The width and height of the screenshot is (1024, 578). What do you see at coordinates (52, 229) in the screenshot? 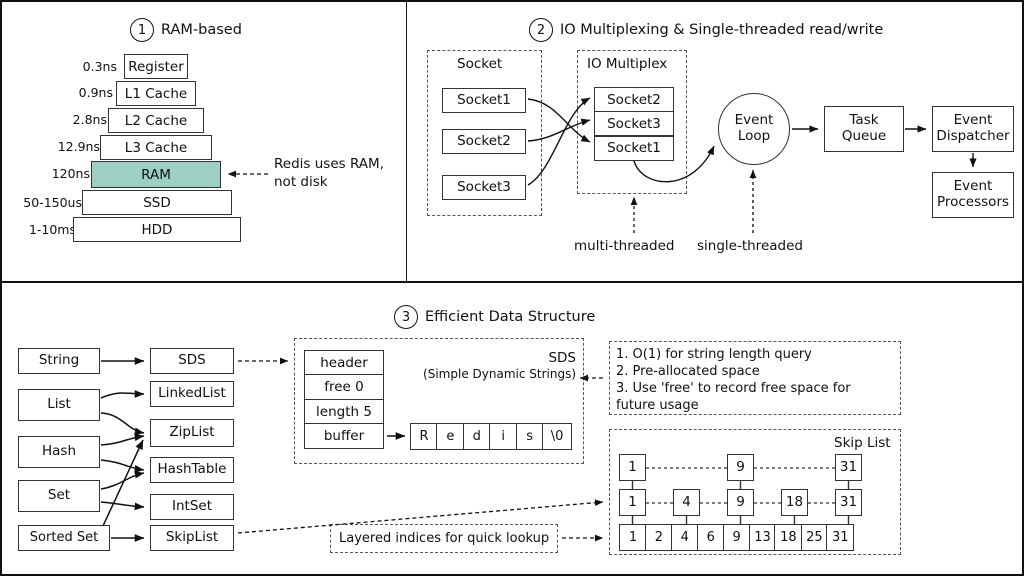
I see `pyramid-latency-6: 1-10ms` at bounding box center [52, 229].